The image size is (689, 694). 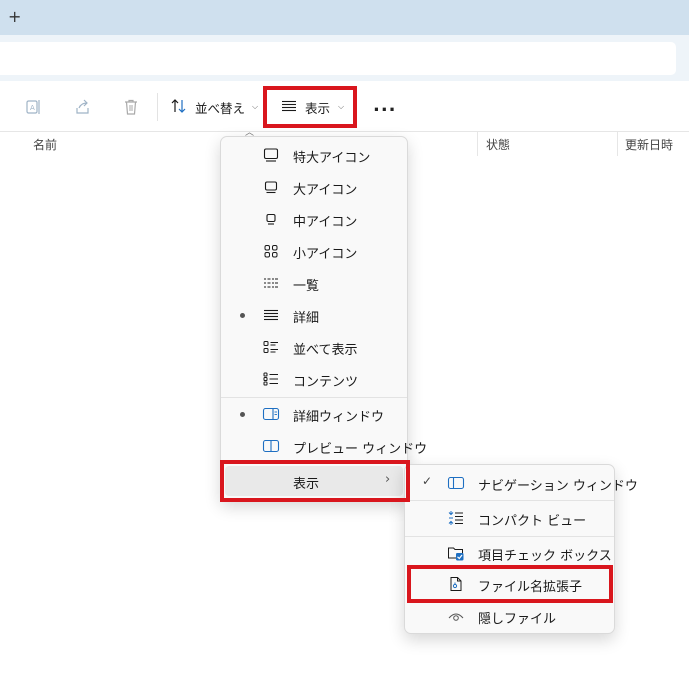 What do you see at coordinates (456, 483) in the screenshot?
I see `navigation-pane-icon` at bounding box center [456, 483].